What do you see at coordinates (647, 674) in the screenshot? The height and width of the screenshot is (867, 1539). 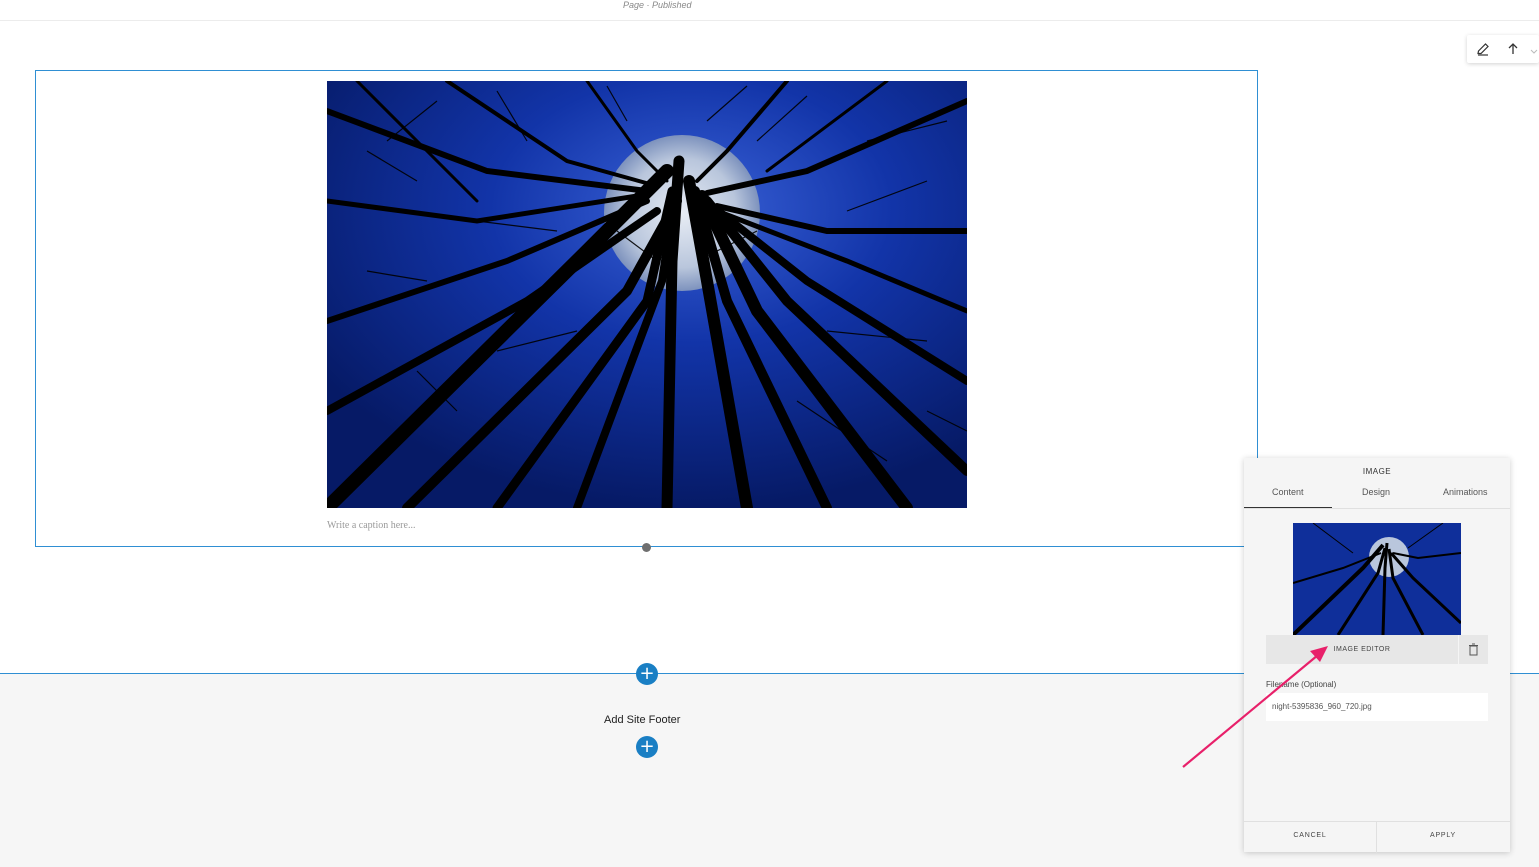 I see `add-section-button: +` at bounding box center [647, 674].